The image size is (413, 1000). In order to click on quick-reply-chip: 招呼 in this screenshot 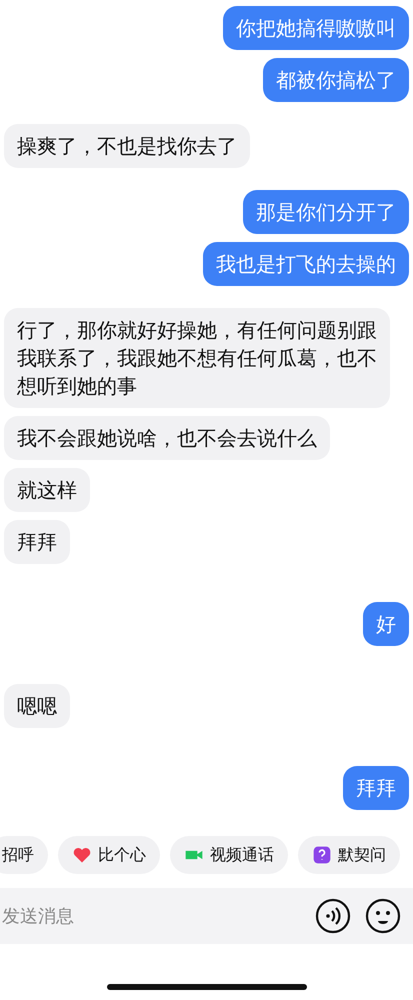, I will do `click(24, 855)`.